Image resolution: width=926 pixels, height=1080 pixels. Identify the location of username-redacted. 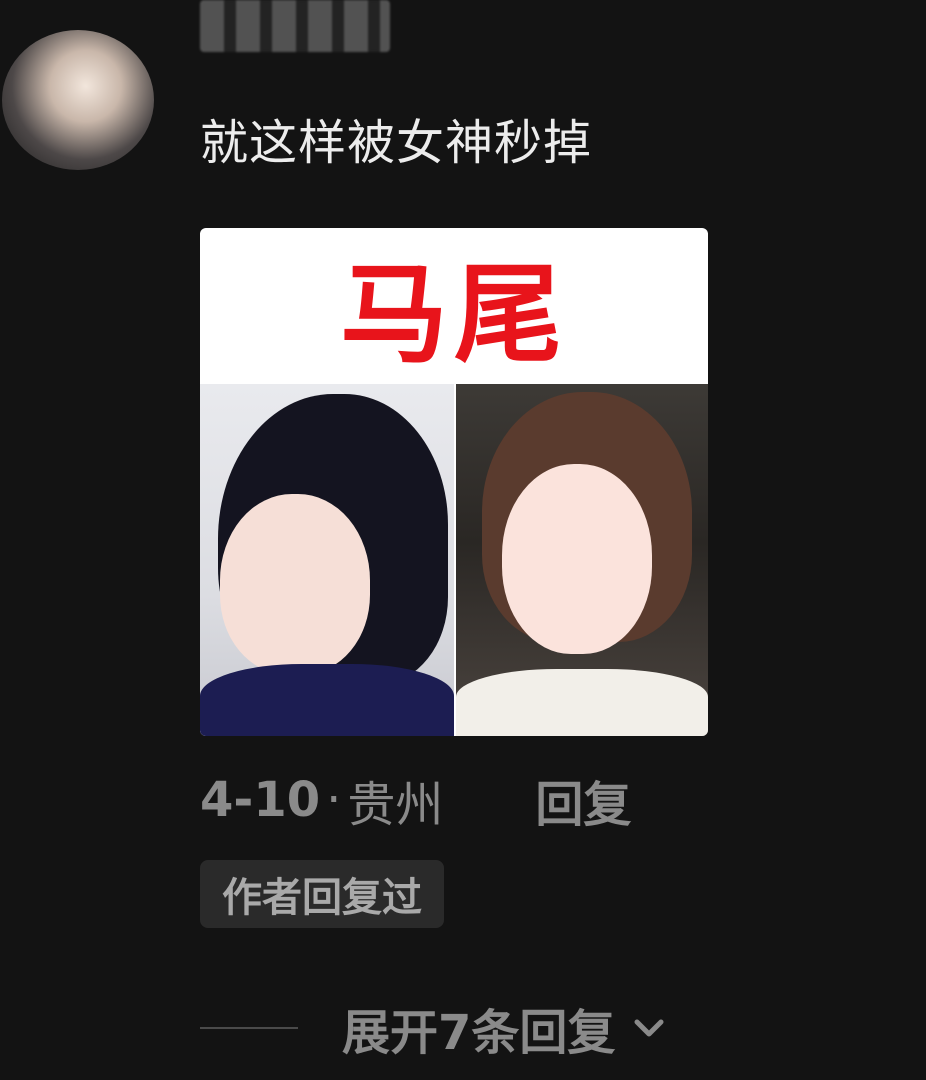
(295, 26).